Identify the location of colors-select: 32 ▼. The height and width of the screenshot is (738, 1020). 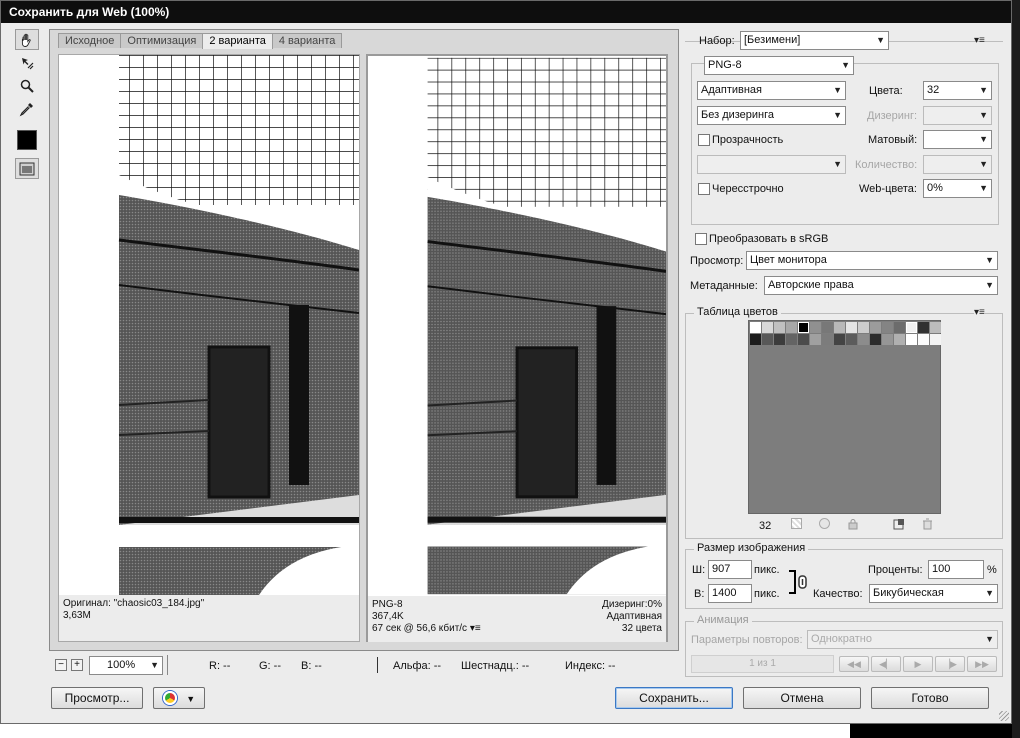
(957, 90).